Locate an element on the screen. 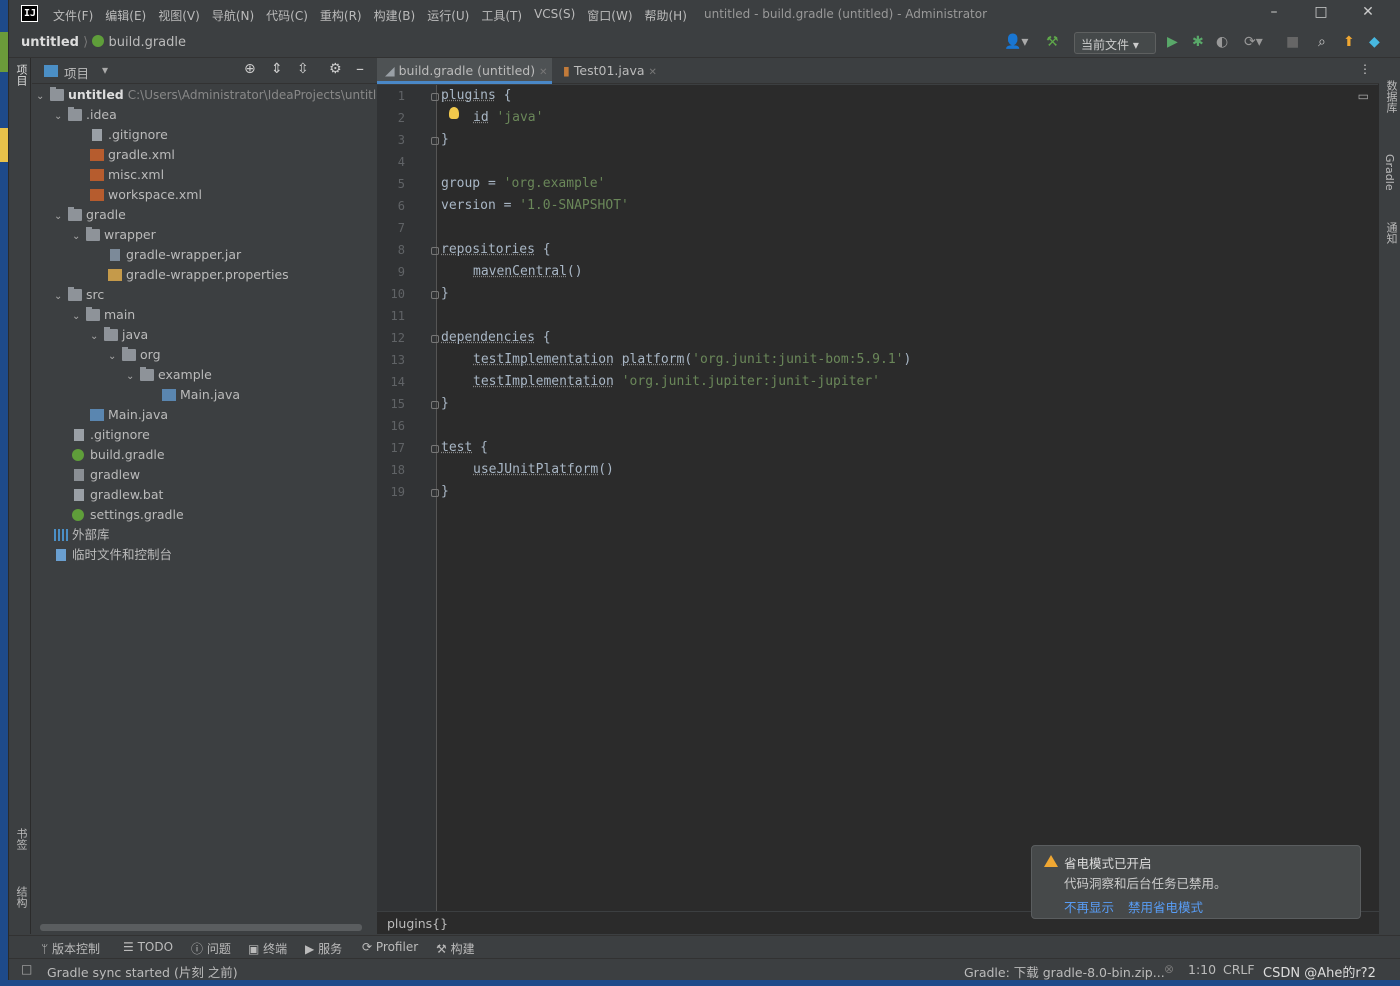 Image resolution: width=1400 pixels, height=986 pixels. gradle-tool-button: Gradle is located at coordinates (1389, 172).